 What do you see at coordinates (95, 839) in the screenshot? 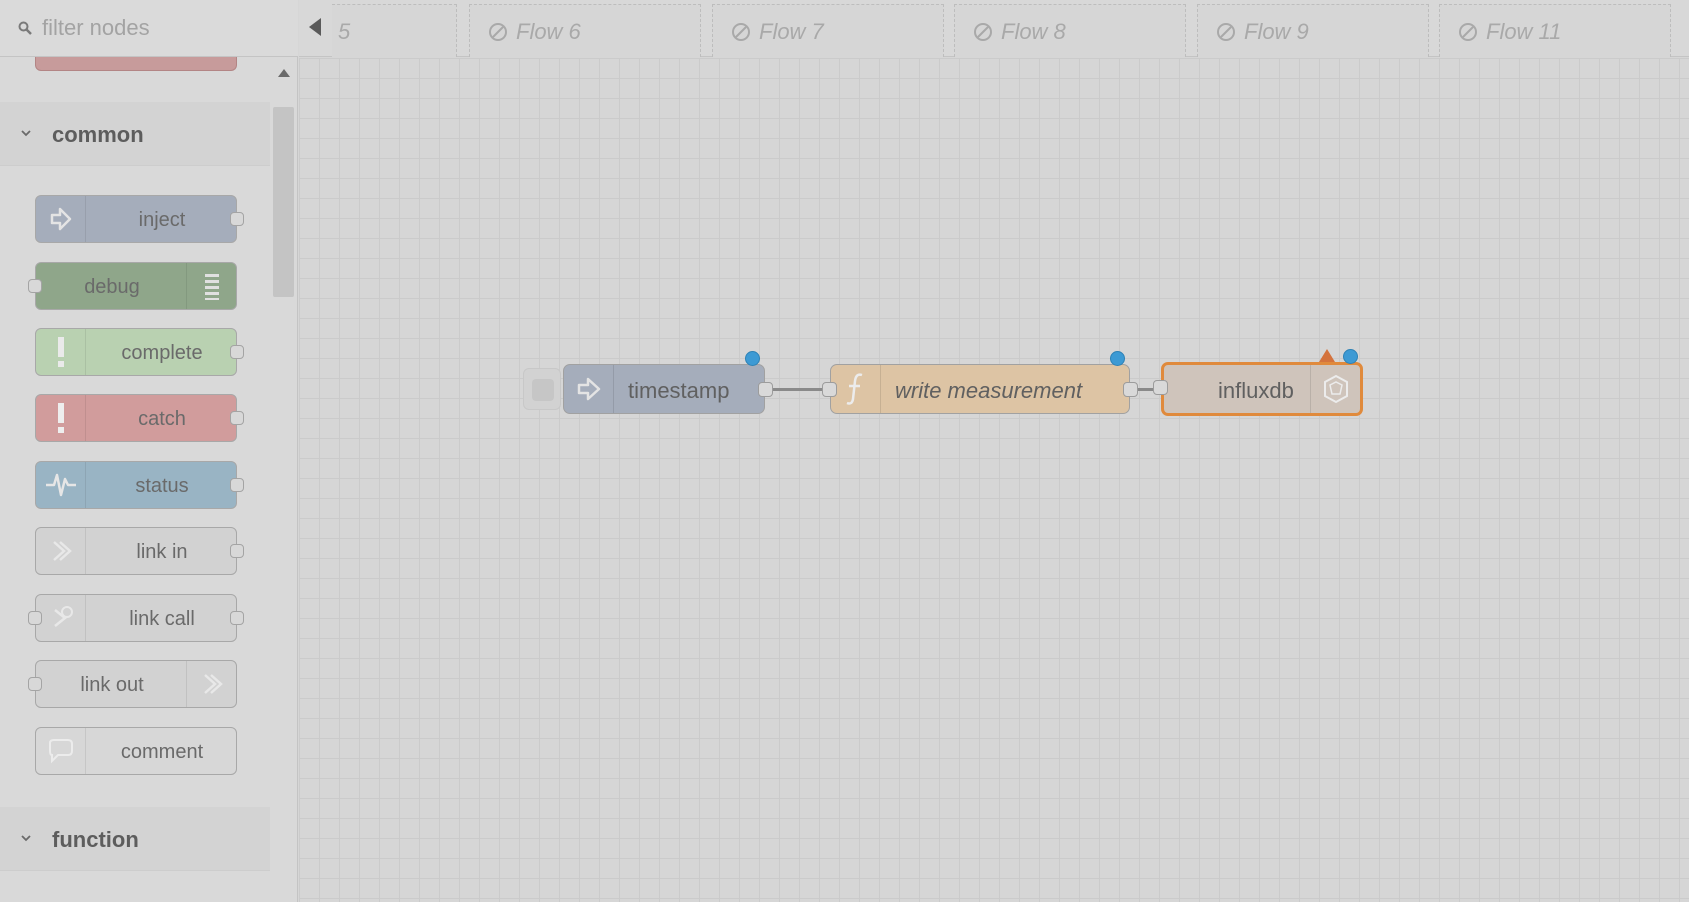
I see `category-label: function` at bounding box center [95, 839].